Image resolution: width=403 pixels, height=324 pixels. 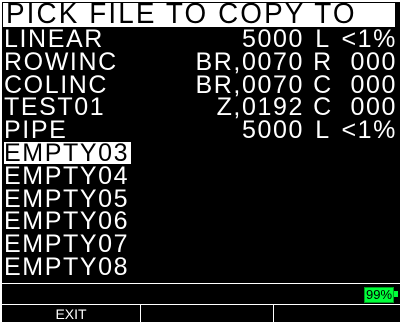 I want to click on file-name: EMPTY07, so click(x=67, y=244).